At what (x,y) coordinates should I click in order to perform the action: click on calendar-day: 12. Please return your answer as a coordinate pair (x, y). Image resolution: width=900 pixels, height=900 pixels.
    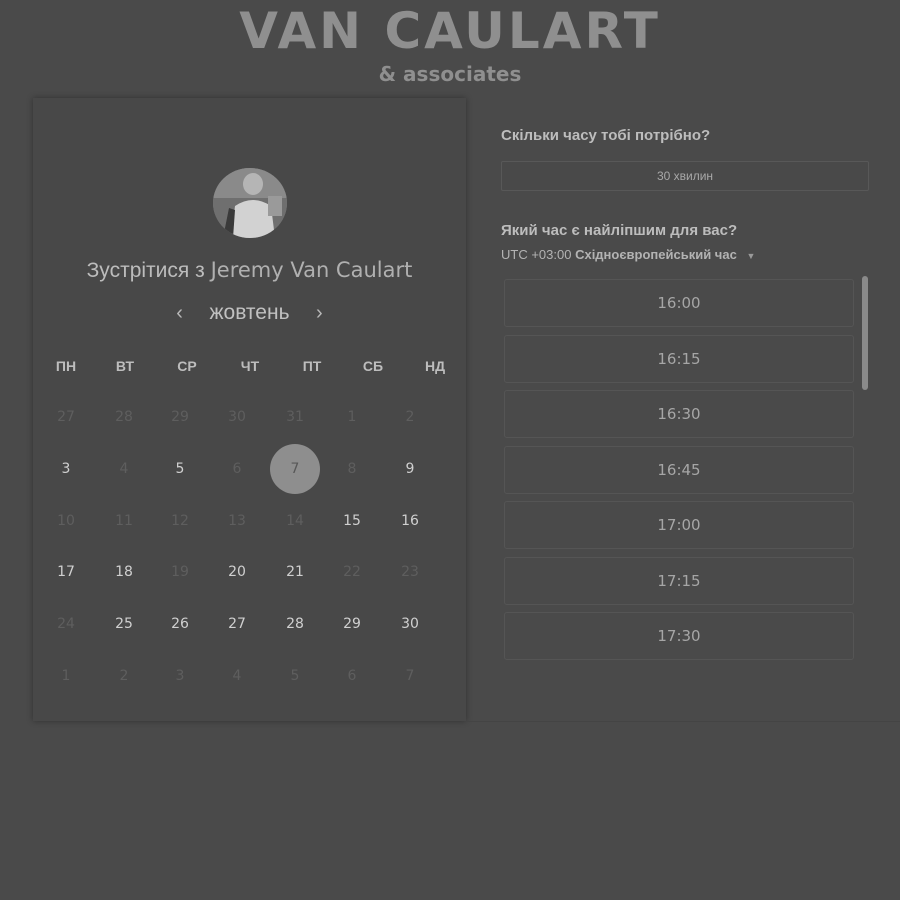
    Looking at the image, I should click on (180, 521).